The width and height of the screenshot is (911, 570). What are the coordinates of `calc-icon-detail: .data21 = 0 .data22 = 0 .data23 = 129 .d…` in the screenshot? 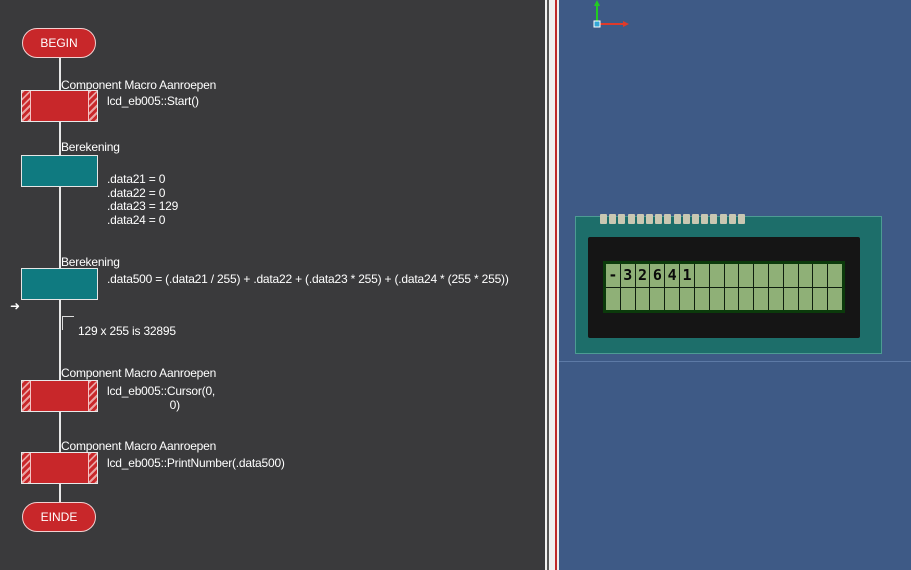 It's located at (143, 199).